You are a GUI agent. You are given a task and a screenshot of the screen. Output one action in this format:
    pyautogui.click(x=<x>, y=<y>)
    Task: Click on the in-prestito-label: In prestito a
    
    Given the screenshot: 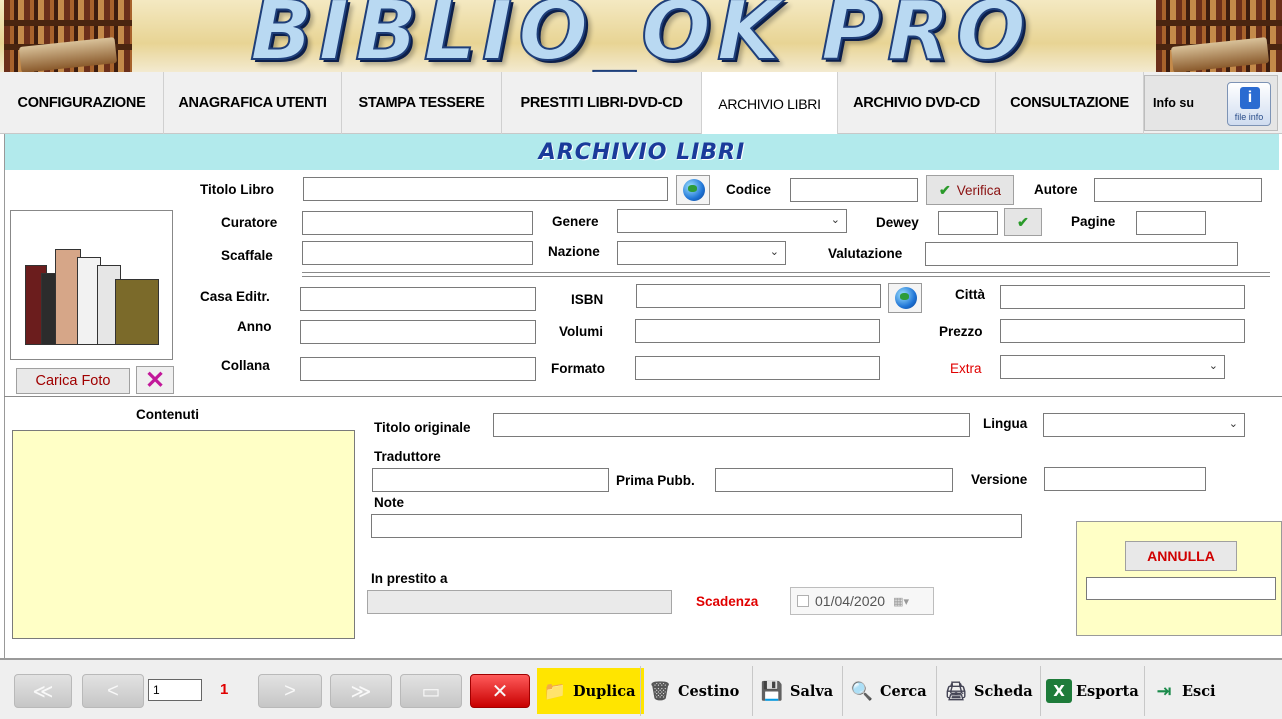 What is the action you would take?
    pyautogui.click(x=409, y=578)
    